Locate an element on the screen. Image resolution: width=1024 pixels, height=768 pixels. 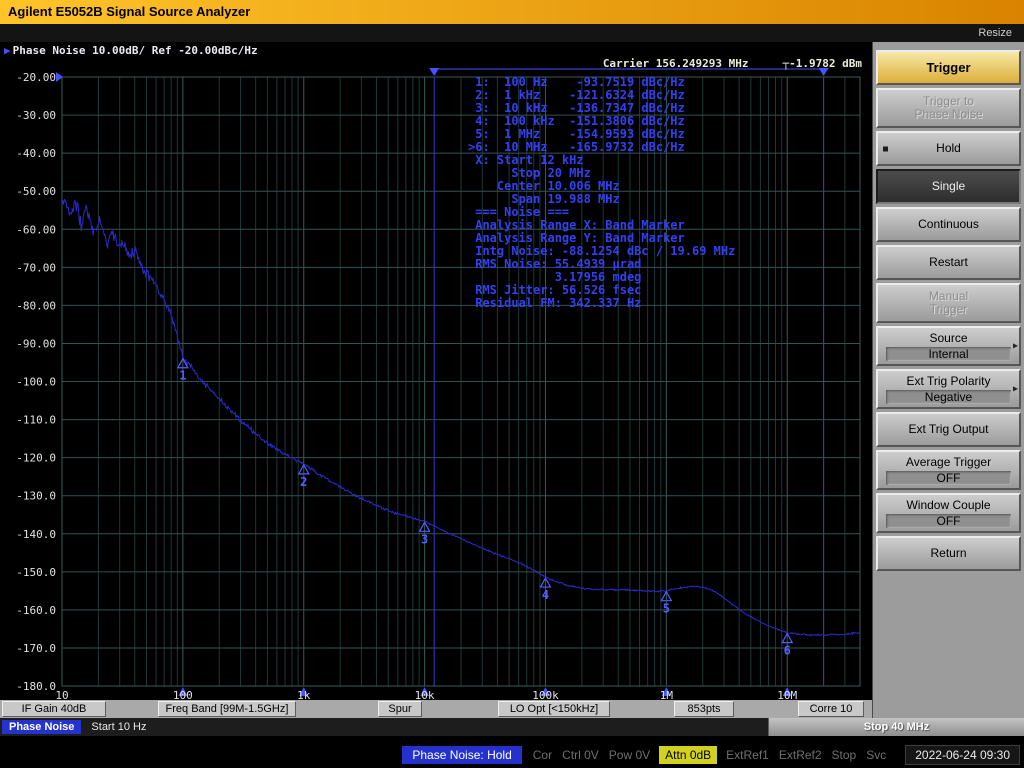
softkey-source-value: Internal is located at coordinates (948, 353).